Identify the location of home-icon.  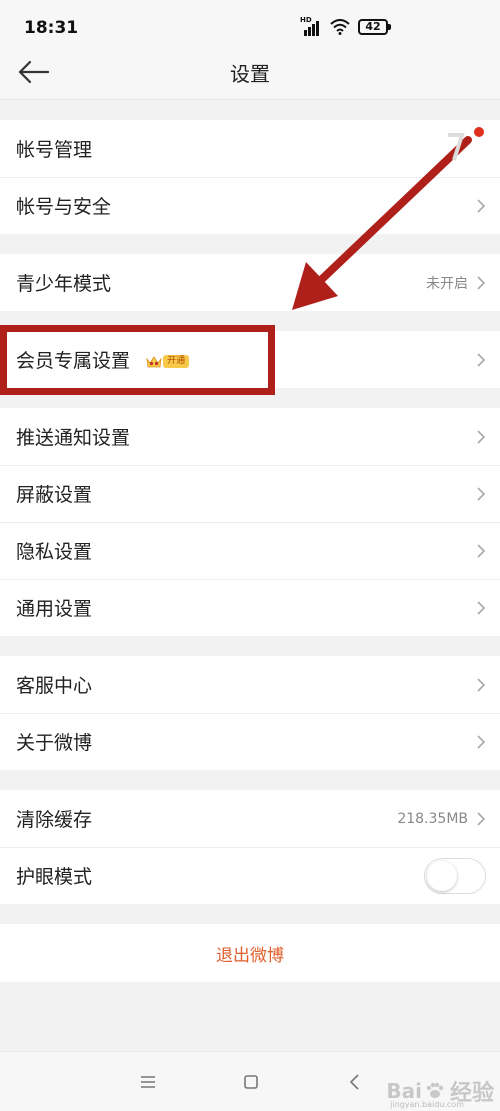
(251, 1082).